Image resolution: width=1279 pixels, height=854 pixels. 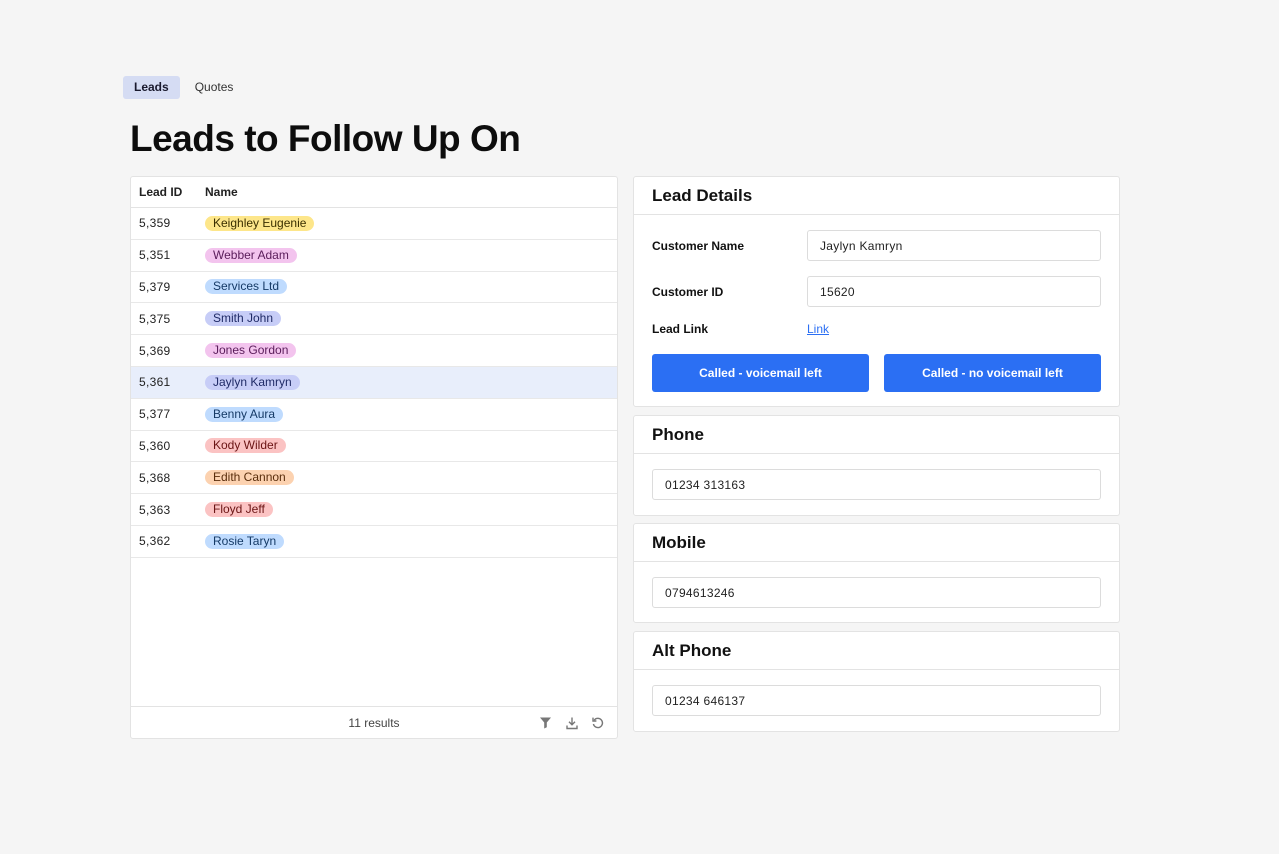 What do you see at coordinates (245, 446) in the screenshot?
I see `name-tag: Kody Wilder` at bounding box center [245, 446].